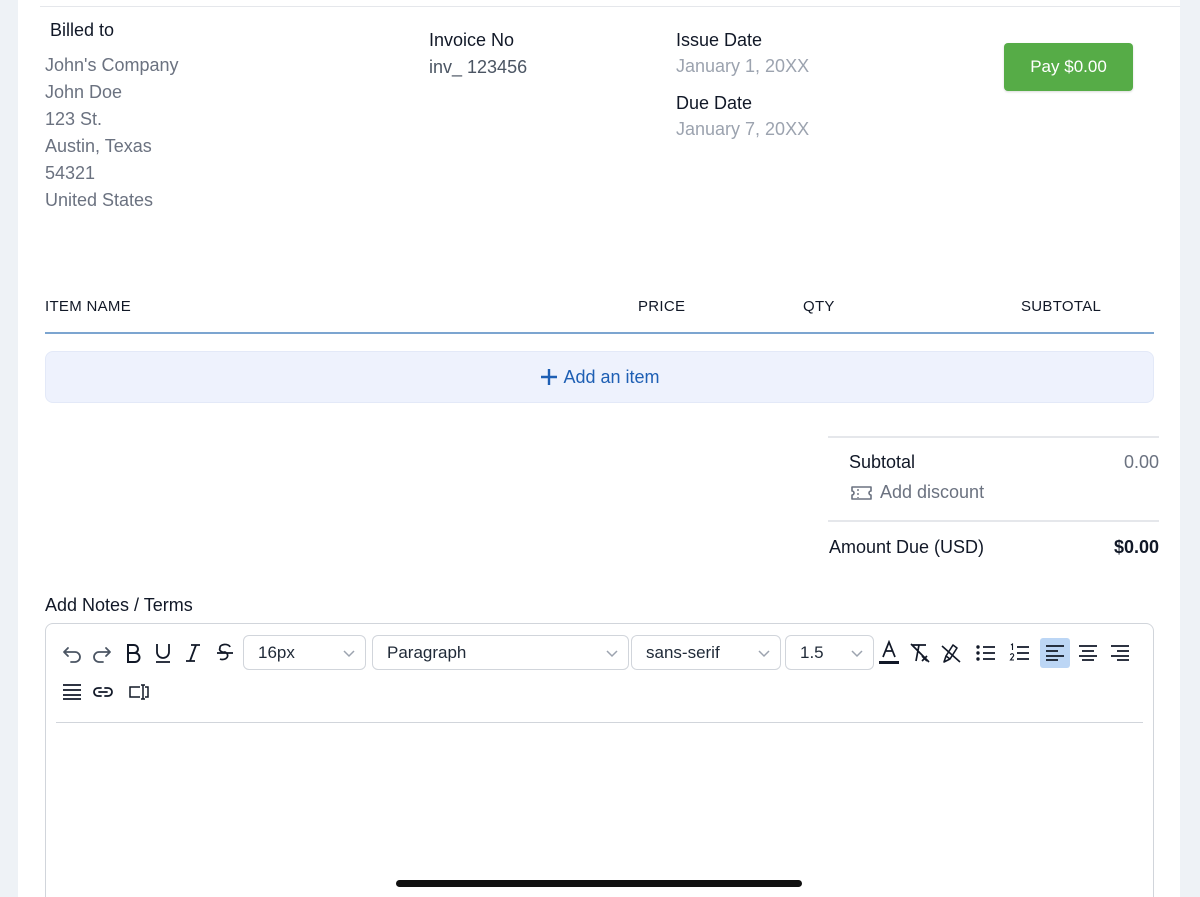 This screenshot has height=897, width=1200. What do you see at coordinates (743, 66) in the screenshot?
I see `issue-date-value: January 1, 20XX` at bounding box center [743, 66].